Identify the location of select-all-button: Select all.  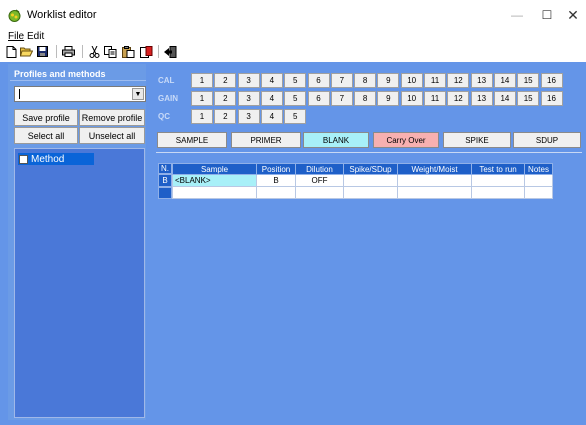
(46, 135).